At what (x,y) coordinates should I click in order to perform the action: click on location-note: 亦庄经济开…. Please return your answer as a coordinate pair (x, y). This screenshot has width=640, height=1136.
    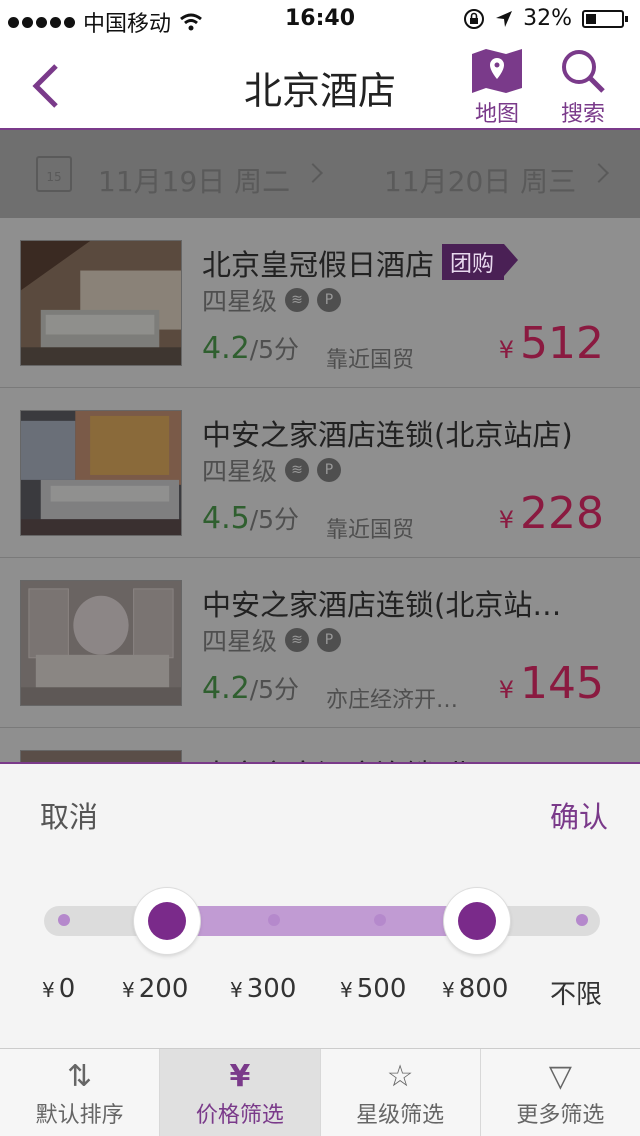
    Looking at the image, I should click on (392, 700).